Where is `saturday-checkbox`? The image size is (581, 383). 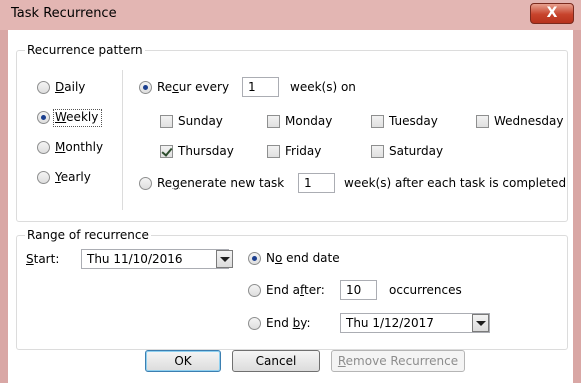
saturday-checkbox is located at coordinates (377, 151).